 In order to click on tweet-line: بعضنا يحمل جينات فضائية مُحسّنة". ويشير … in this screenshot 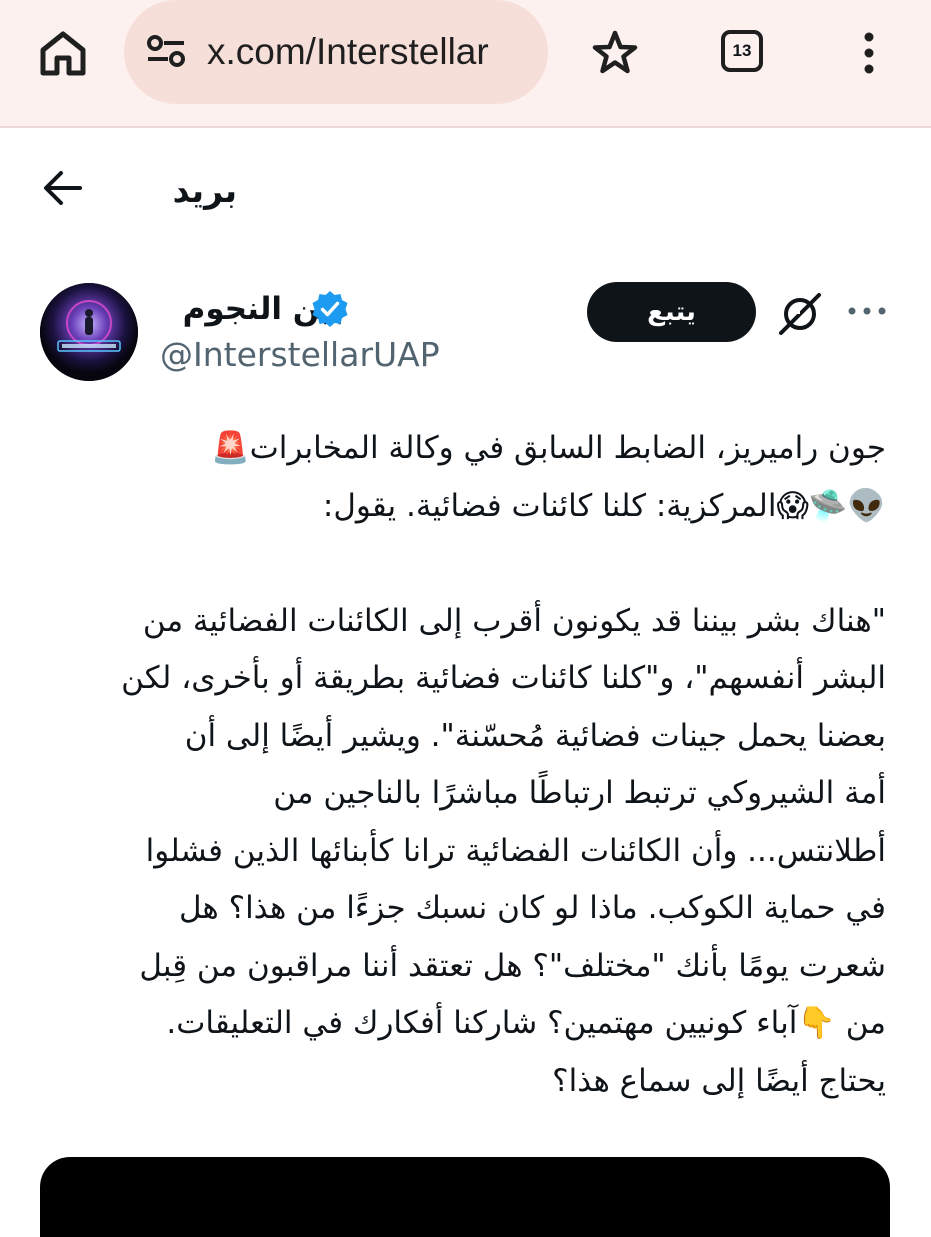, I will do `click(535, 735)`.